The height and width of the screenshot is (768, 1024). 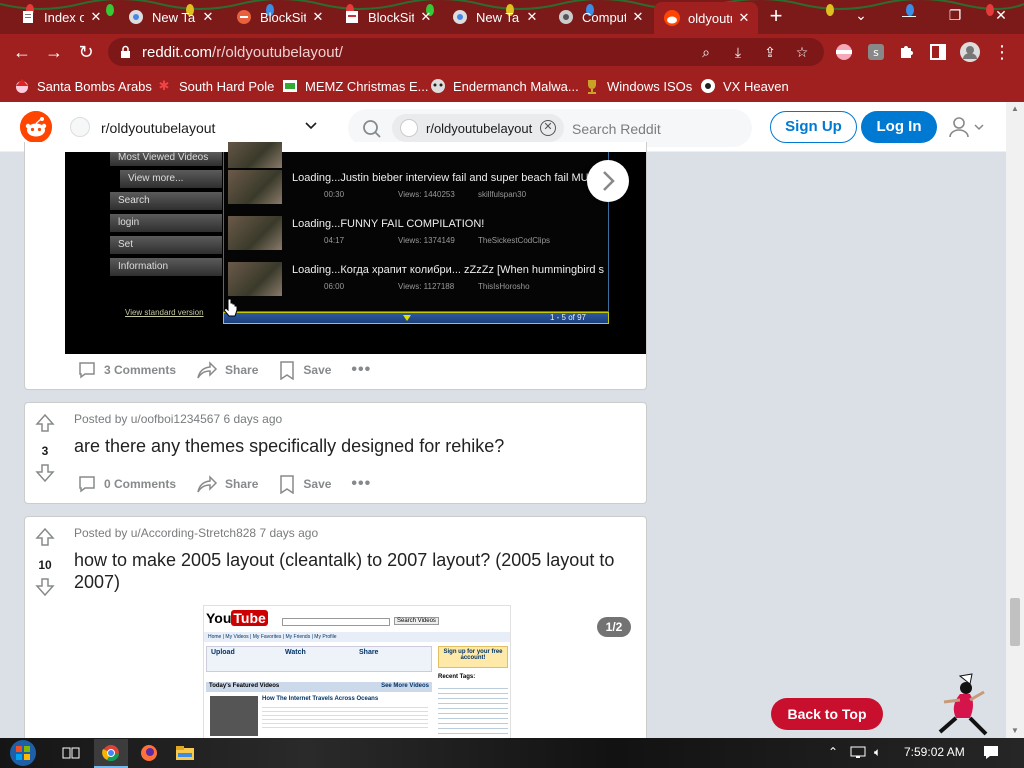 I want to click on extensions-puzzle-icon, so click(x=906, y=52).